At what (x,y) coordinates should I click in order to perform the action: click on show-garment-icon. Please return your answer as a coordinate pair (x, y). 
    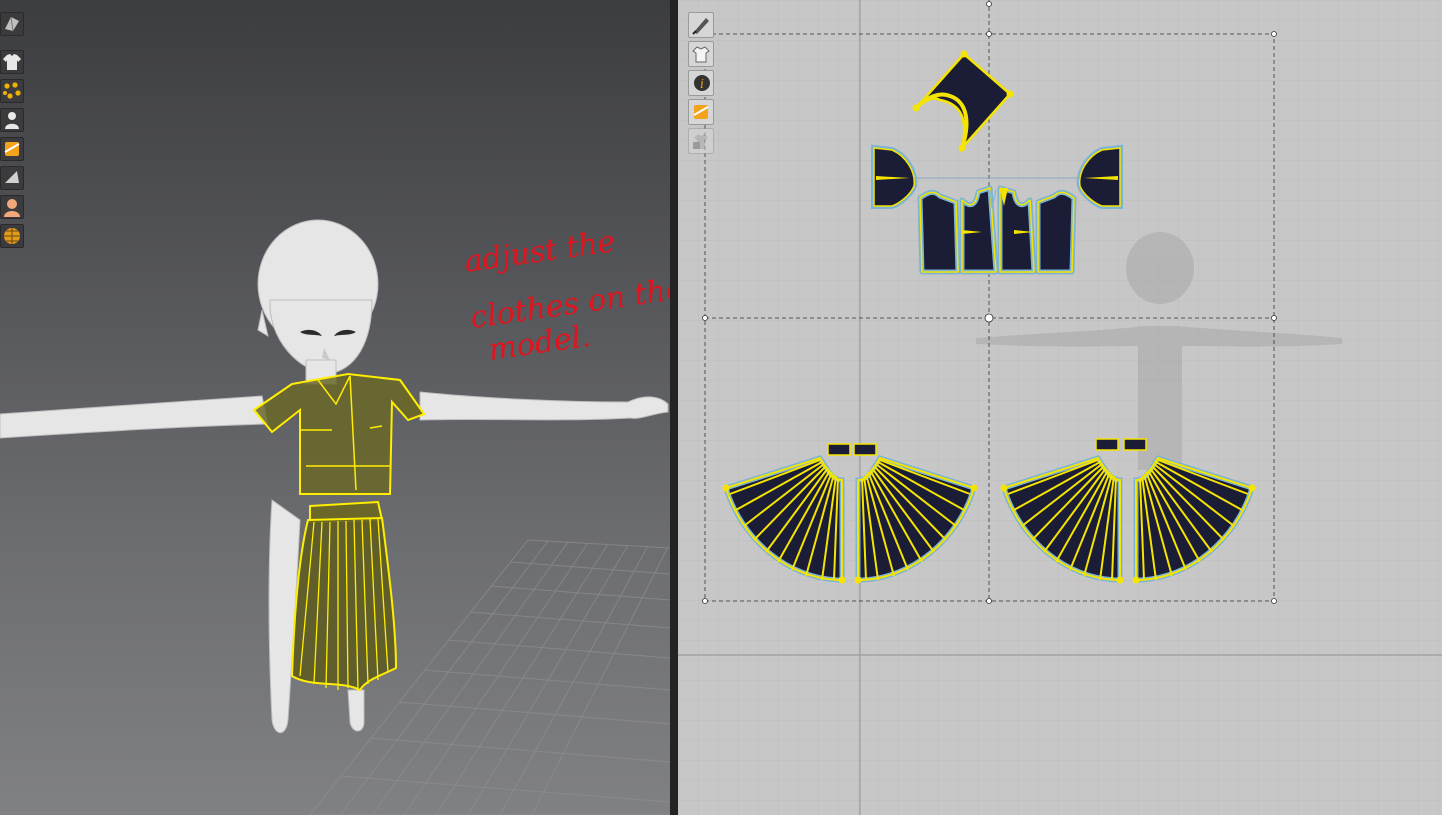
    Looking at the image, I should click on (701, 54).